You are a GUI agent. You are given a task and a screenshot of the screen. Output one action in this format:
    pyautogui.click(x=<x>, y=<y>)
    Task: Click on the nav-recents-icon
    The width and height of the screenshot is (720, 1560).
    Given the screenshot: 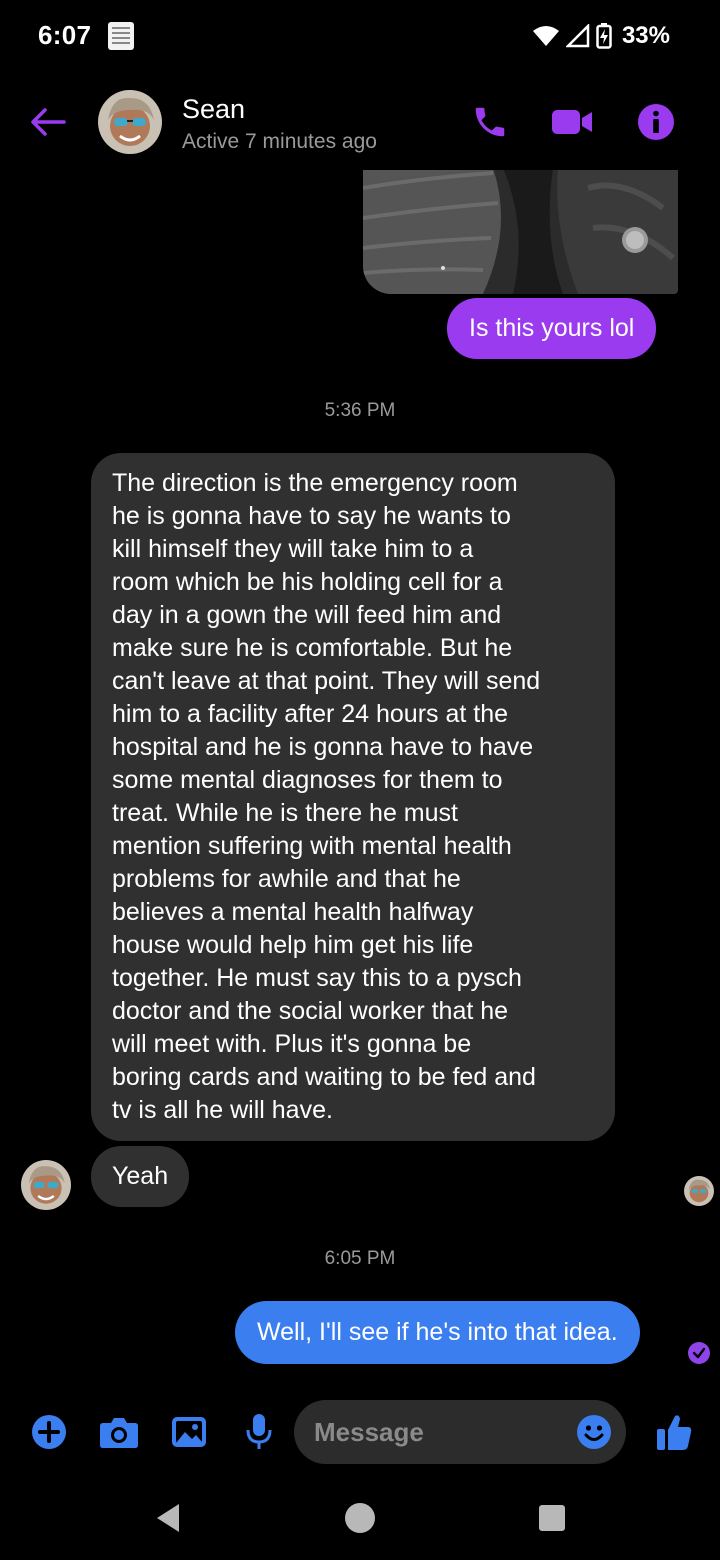 What is the action you would take?
    pyautogui.click(x=552, y=1518)
    